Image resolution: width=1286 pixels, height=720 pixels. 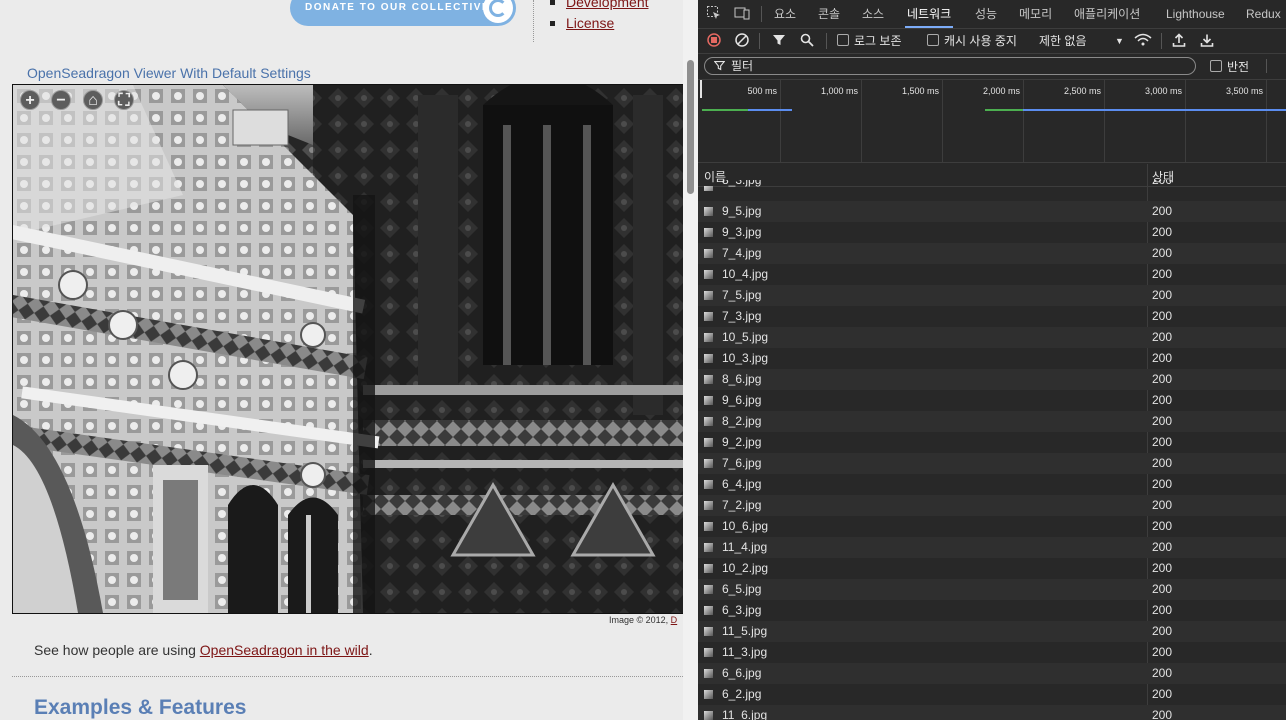 What do you see at coordinates (714, 14) in the screenshot?
I see `inspect-element-icon` at bounding box center [714, 14].